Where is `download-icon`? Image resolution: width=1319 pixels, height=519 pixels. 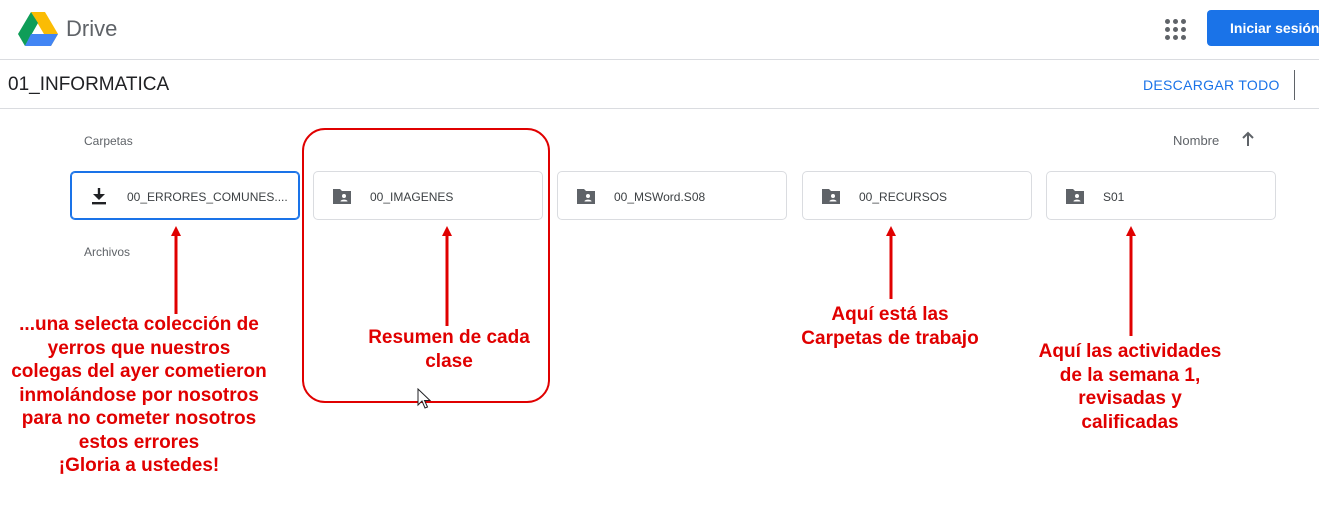 download-icon is located at coordinates (99, 196).